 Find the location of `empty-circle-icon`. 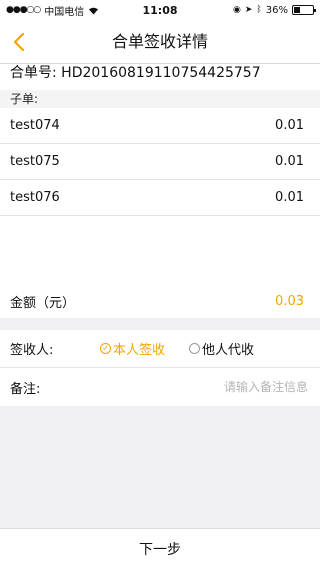

empty-circle-icon is located at coordinates (195, 348).